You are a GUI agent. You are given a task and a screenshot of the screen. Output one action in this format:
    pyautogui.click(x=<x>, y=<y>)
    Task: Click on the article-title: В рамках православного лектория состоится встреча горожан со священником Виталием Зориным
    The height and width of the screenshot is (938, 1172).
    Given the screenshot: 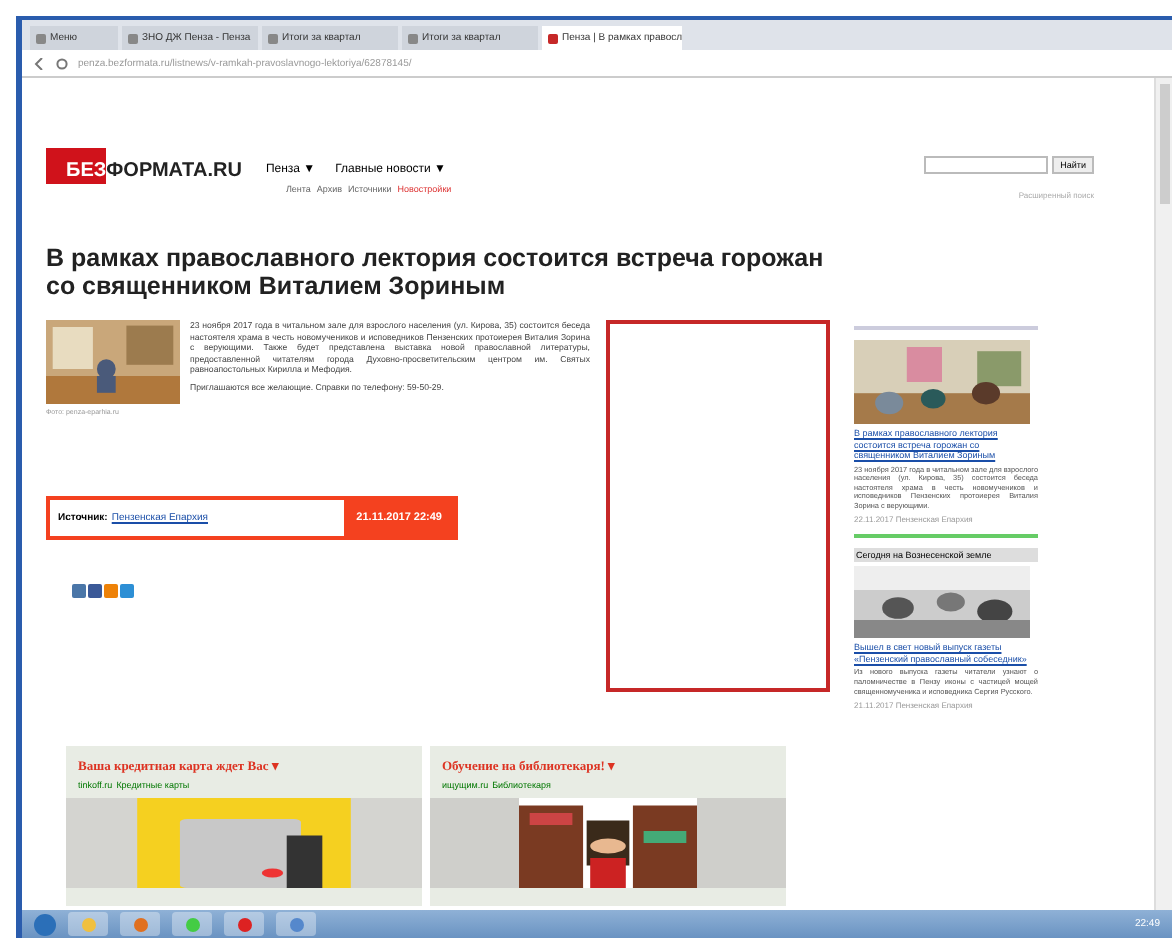 What is the action you would take?
    pyautogui.click(x=436, y=272)
    